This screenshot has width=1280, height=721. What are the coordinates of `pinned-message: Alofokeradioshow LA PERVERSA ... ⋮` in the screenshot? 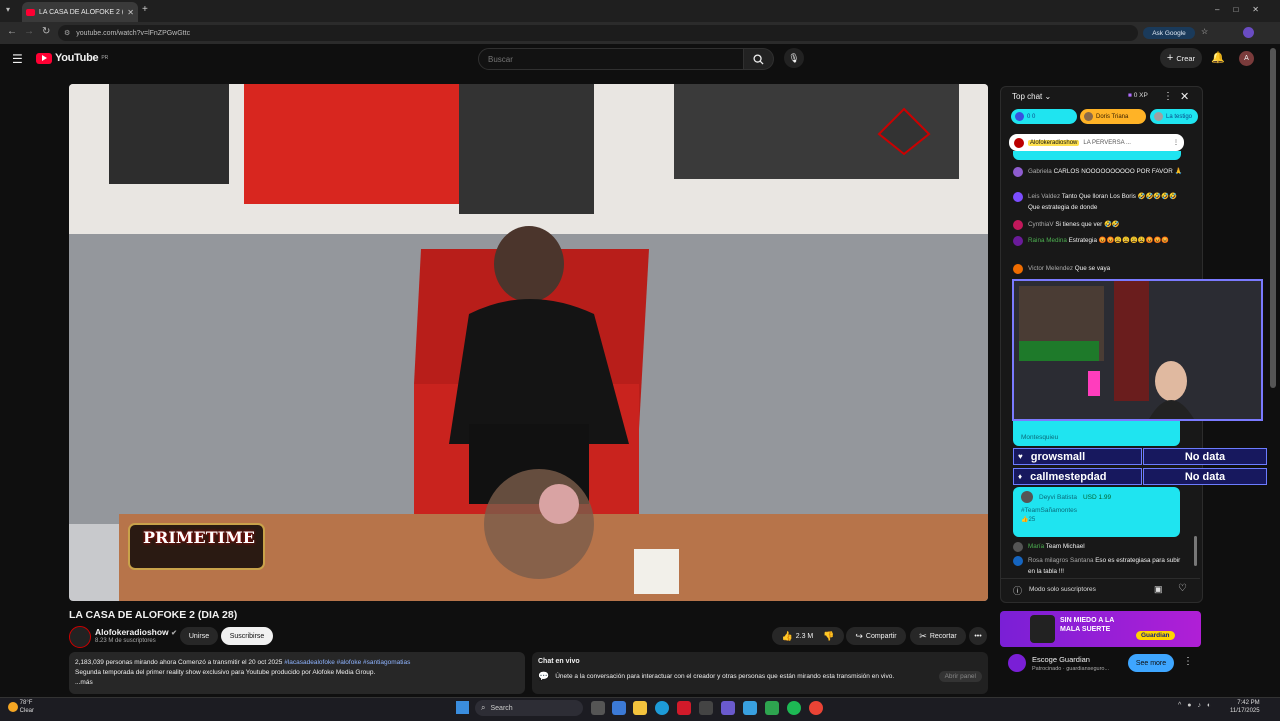 It's located at (1096, 142).